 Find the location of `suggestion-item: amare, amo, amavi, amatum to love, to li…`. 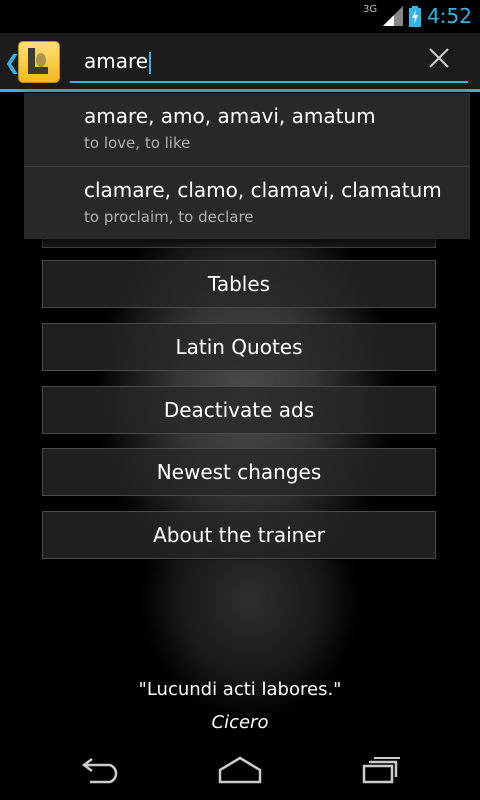

suggestion-item: amare, amo, amavi, amatum to love, to li… is located at coordinates (247, 129).